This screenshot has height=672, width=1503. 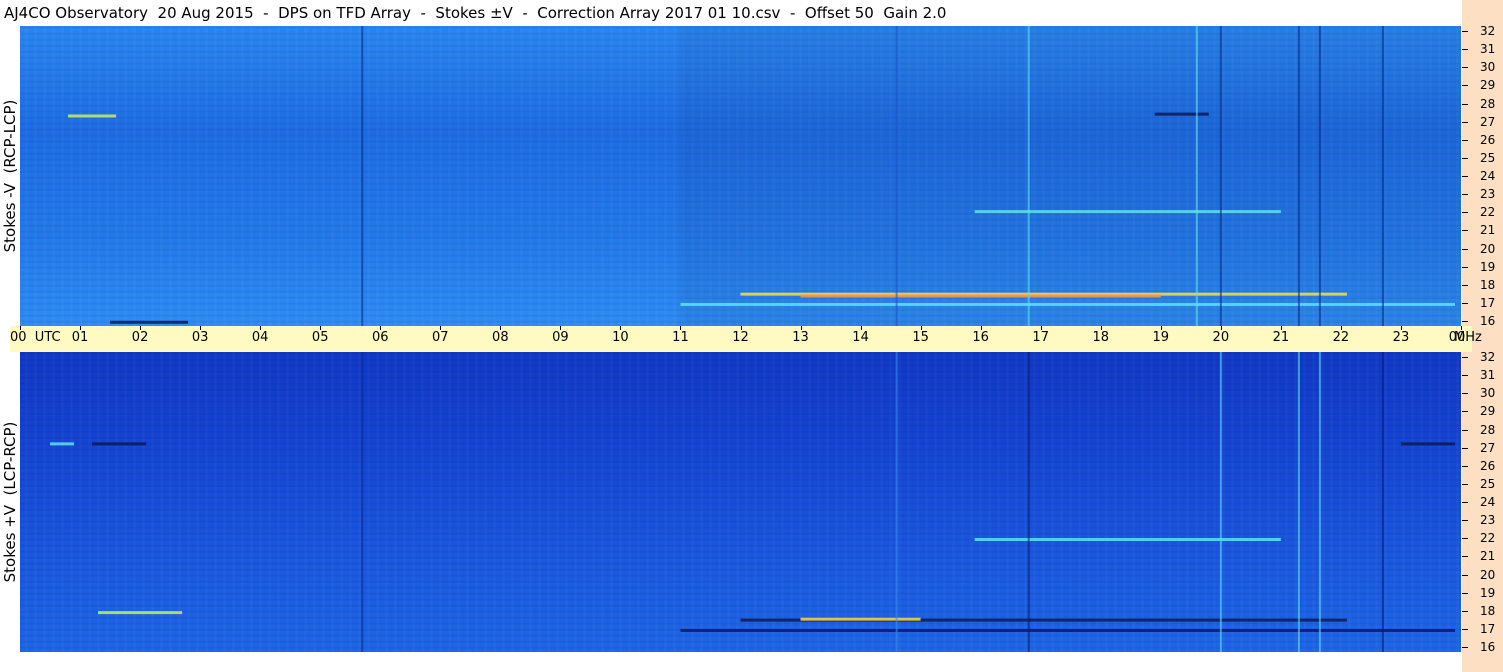 What do you see at coordinates (10, 176) in the screenshot?
I see `top-panel-ylabel: Stokes -V (RCP-LCP)` at bounding box center [10, 176].